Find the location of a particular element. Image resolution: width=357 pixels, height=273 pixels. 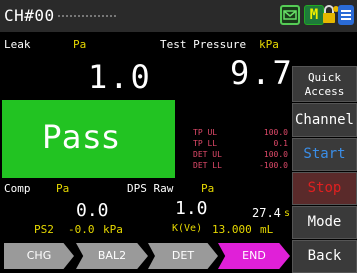

process-step-end: END is located at coordinates (254, 256).